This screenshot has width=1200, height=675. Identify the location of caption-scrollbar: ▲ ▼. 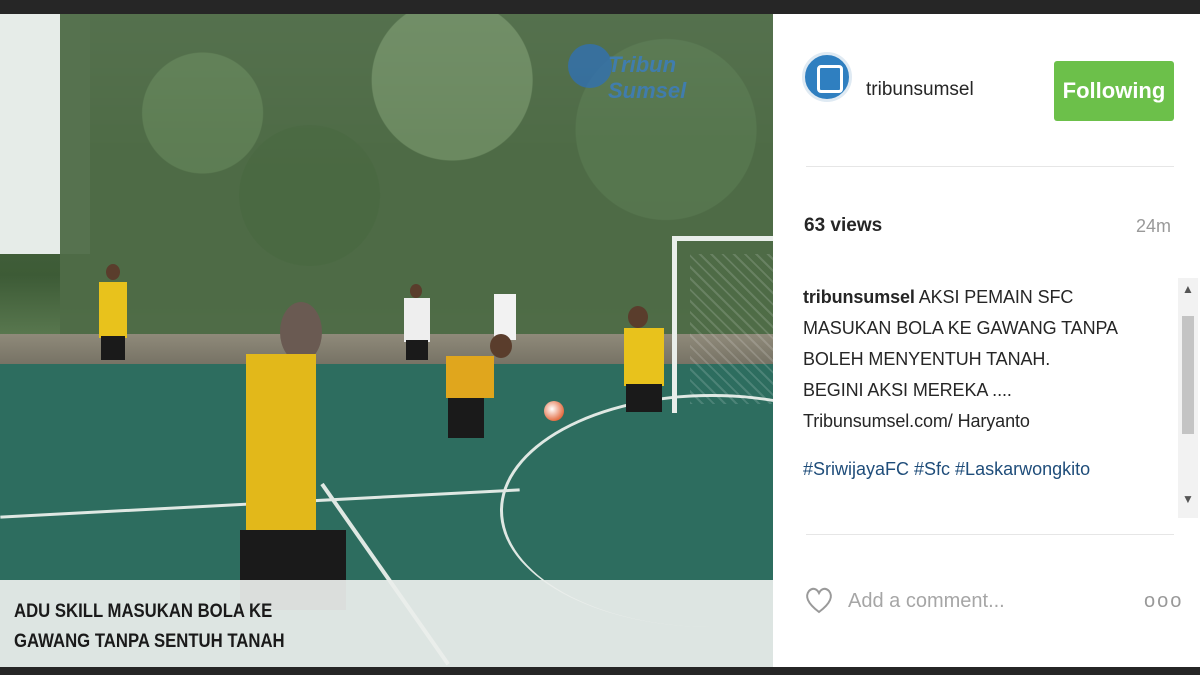
(1188, 398).